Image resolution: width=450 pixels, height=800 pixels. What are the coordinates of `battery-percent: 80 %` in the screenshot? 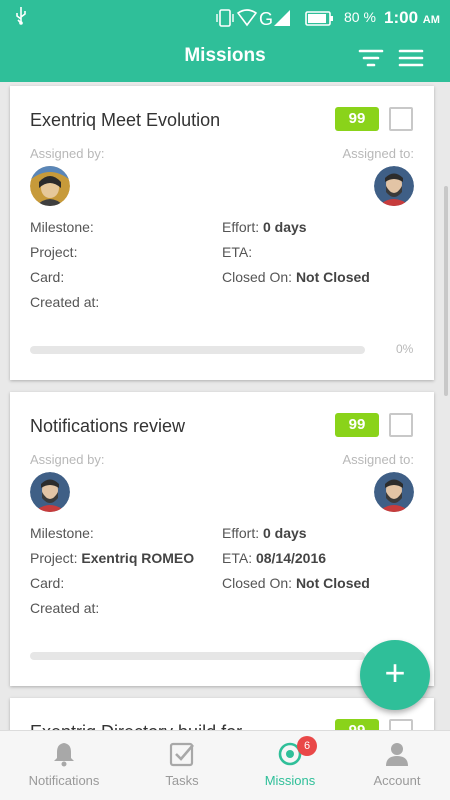 It's located at (360, 17).